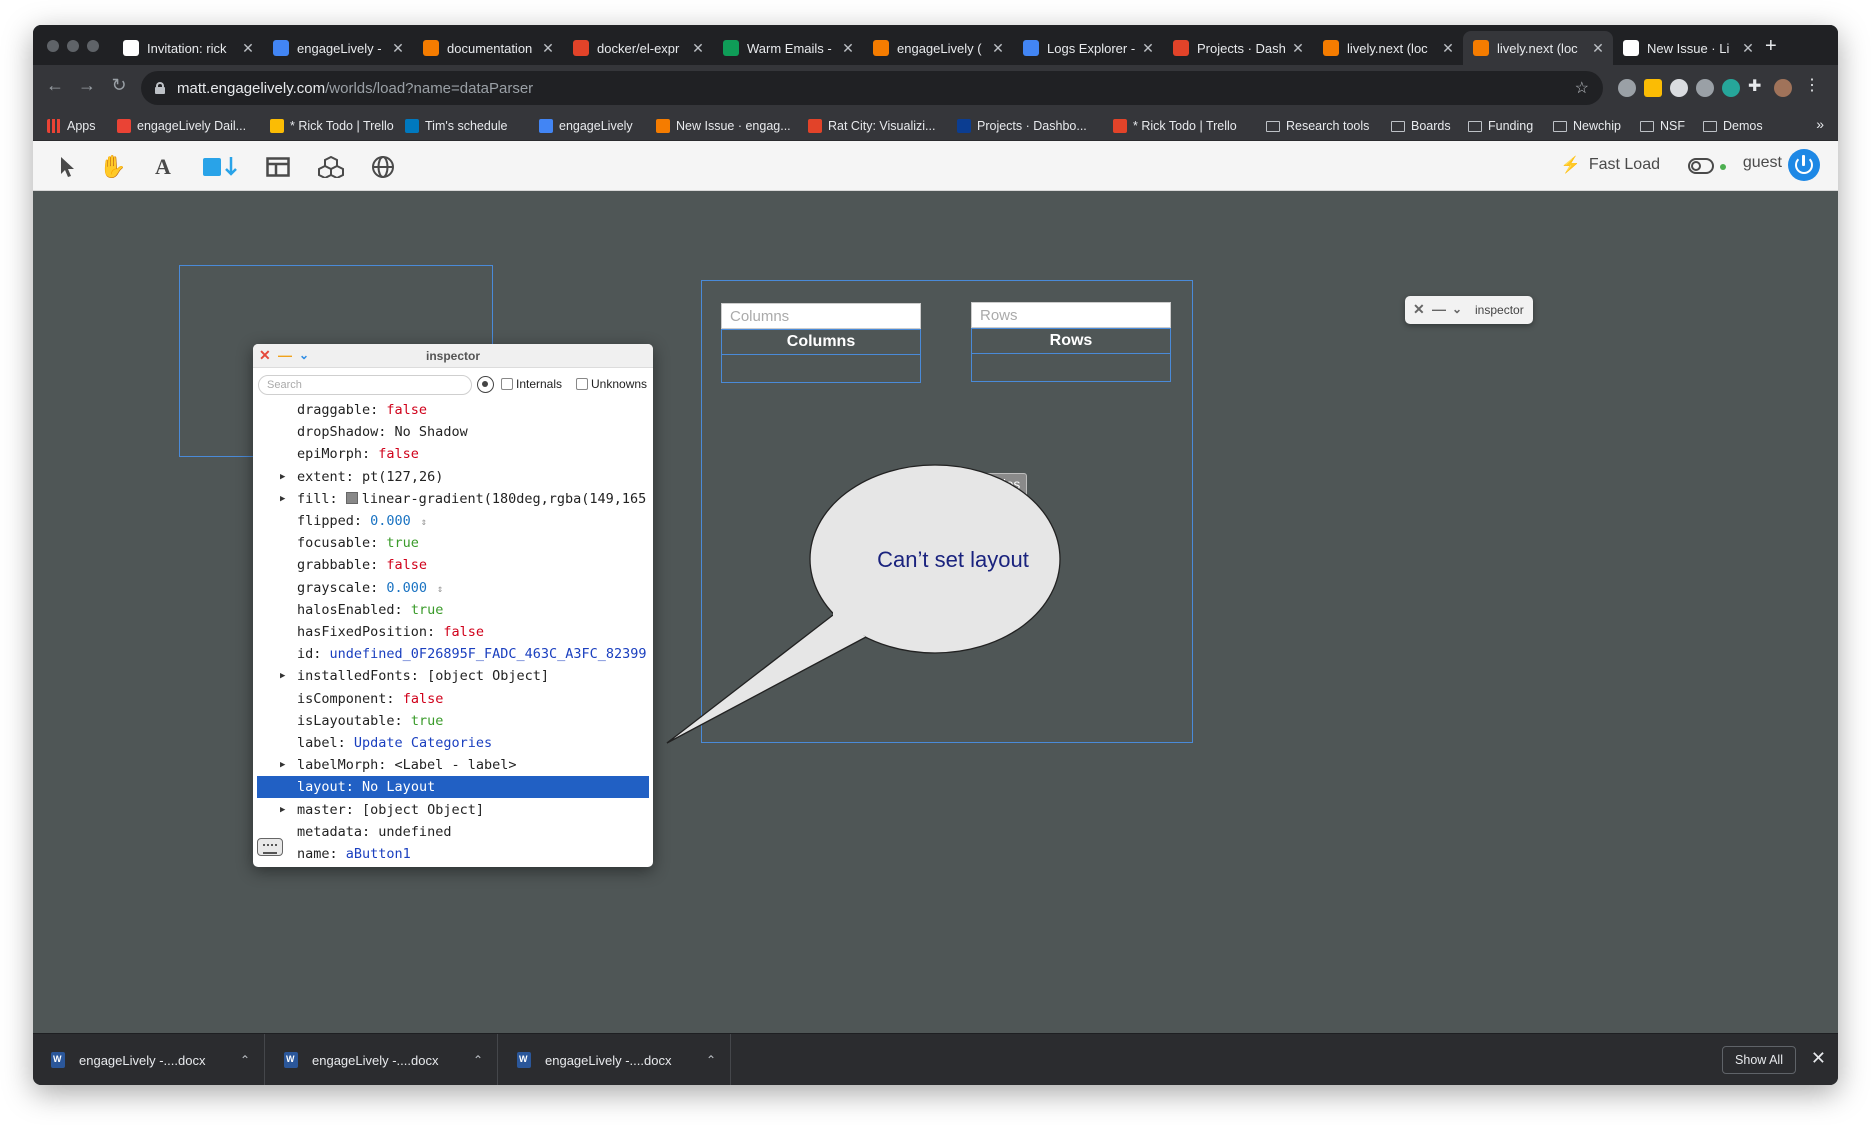 The height and width of the screenshot is (1125, 1871). What do you see at coordinates (402, 477) in the screenshot?
I see `property-value: pt(127,26)` at bounding box center [402, 477].